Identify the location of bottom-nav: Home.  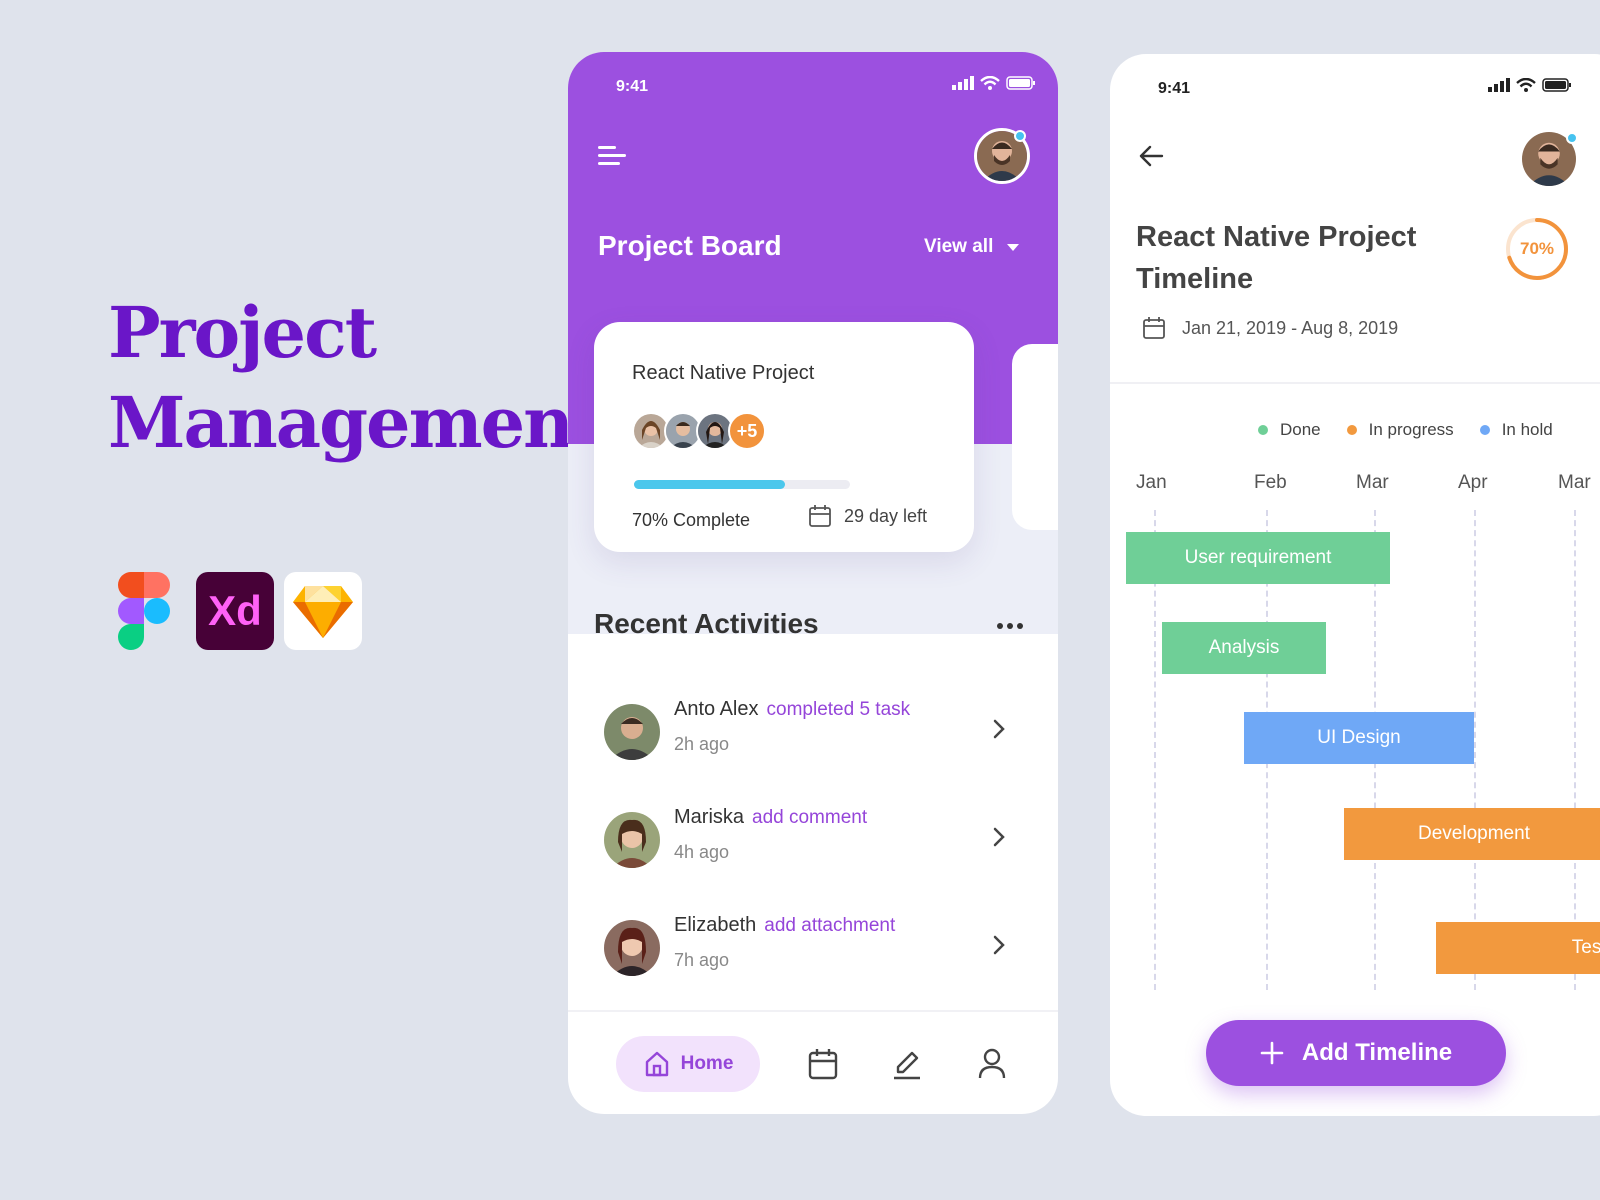
(813, 1062).